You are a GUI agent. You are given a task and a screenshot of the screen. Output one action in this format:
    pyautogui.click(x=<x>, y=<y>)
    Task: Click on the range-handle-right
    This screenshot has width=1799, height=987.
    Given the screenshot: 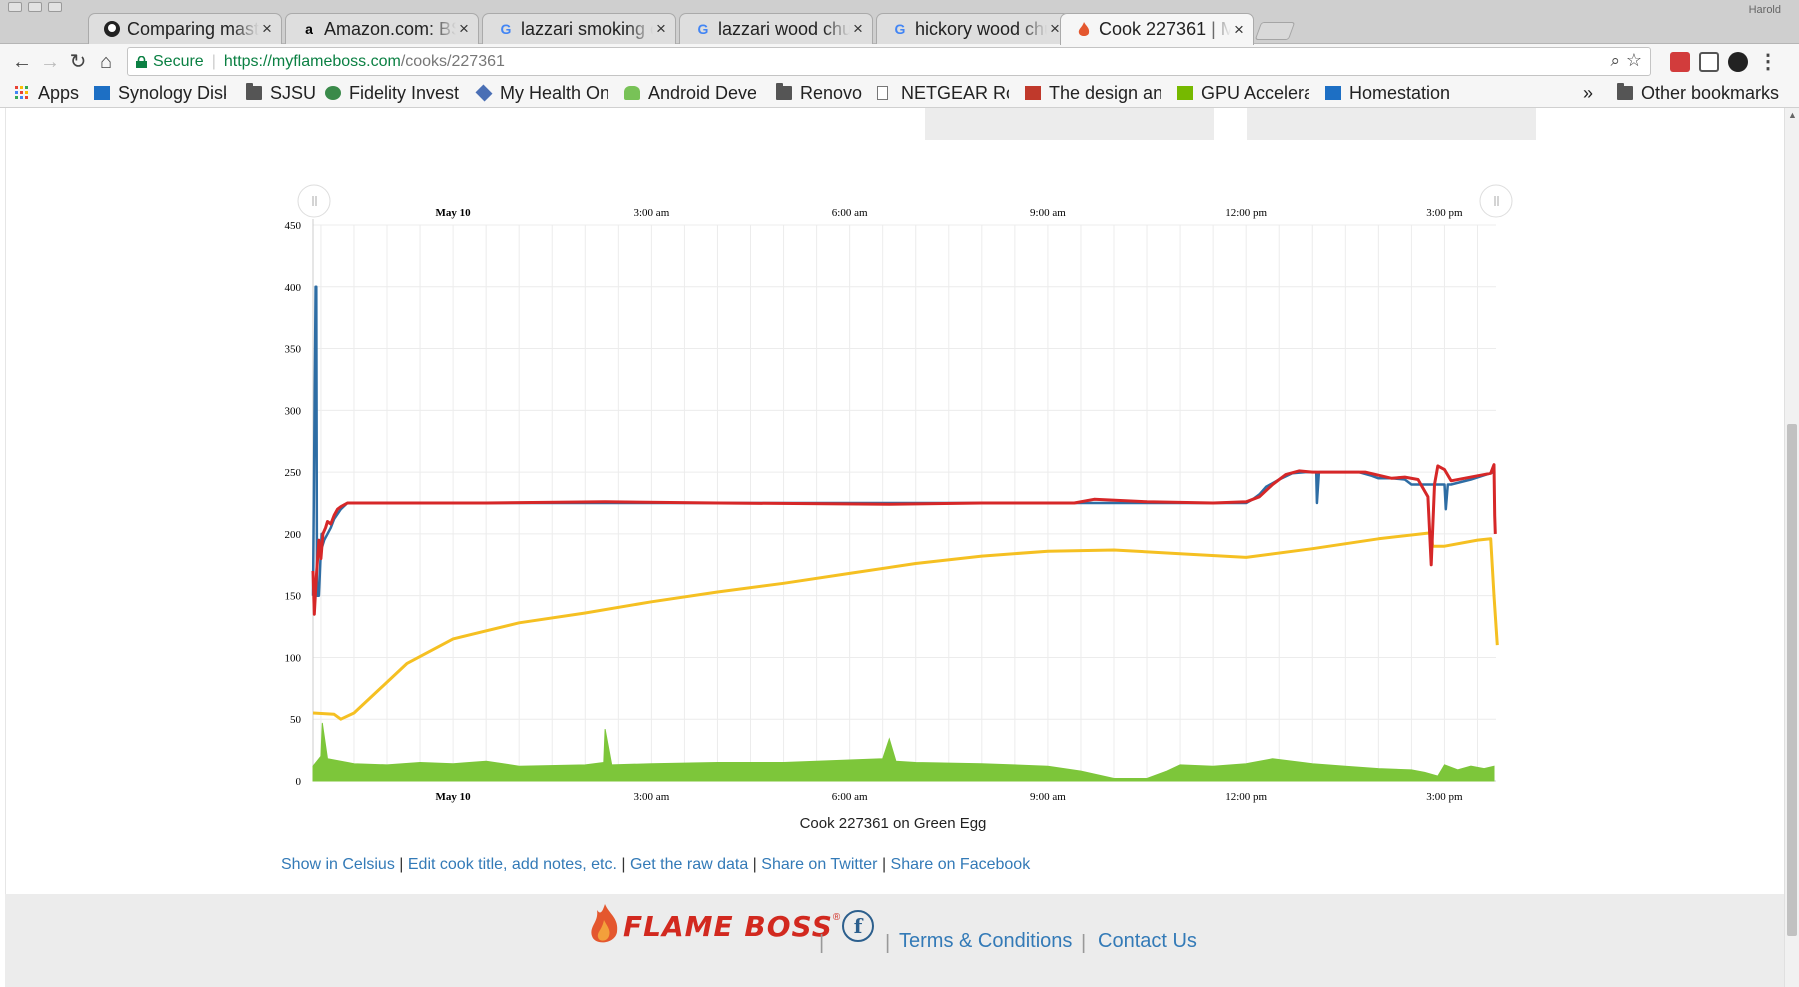 What is the action you would take?
    pyautogui.click(x=1496, y=201)
    